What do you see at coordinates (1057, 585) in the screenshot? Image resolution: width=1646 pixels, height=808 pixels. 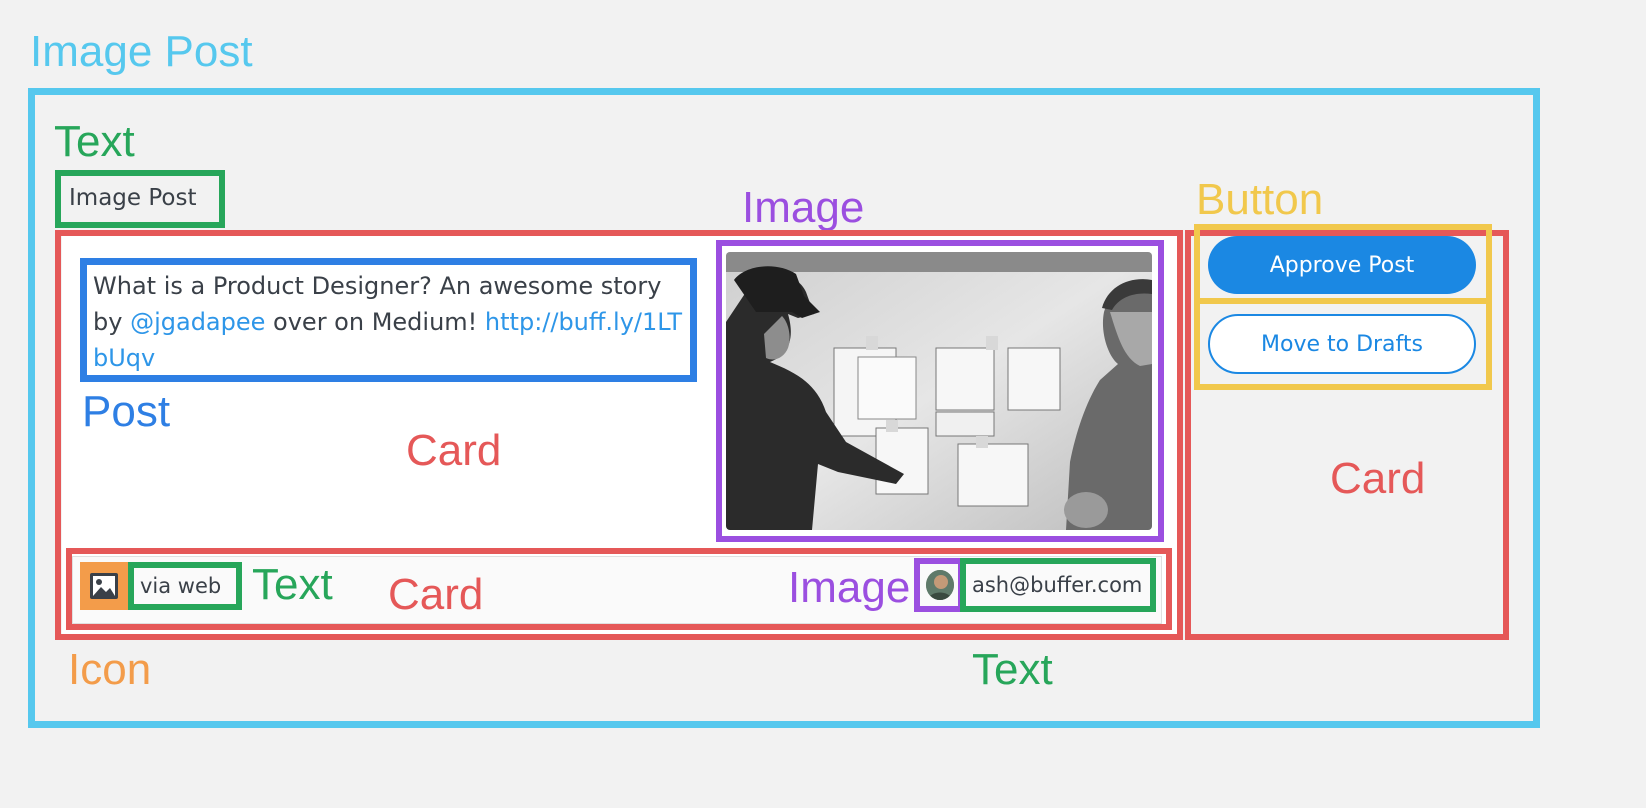 I see `author-email: ash@buffer.com` at bounding box center [1057, 585].